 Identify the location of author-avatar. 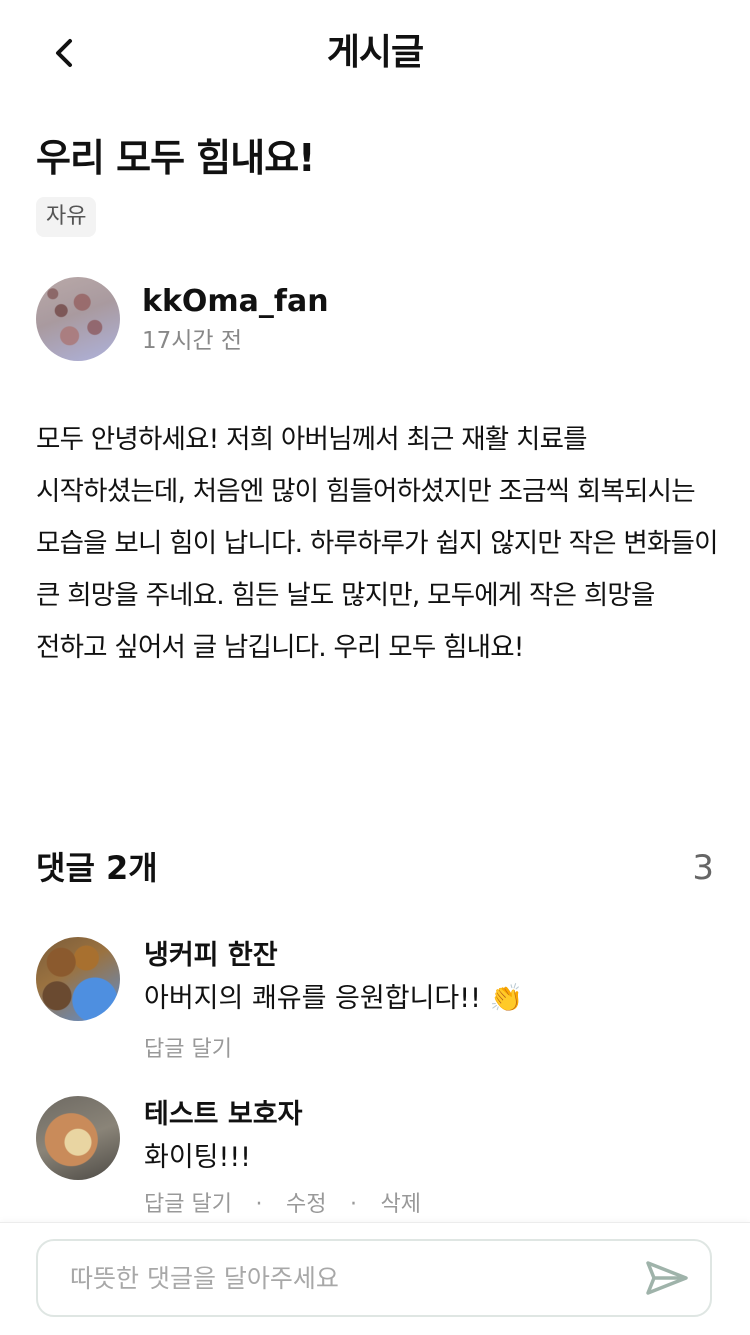
(78, 319).